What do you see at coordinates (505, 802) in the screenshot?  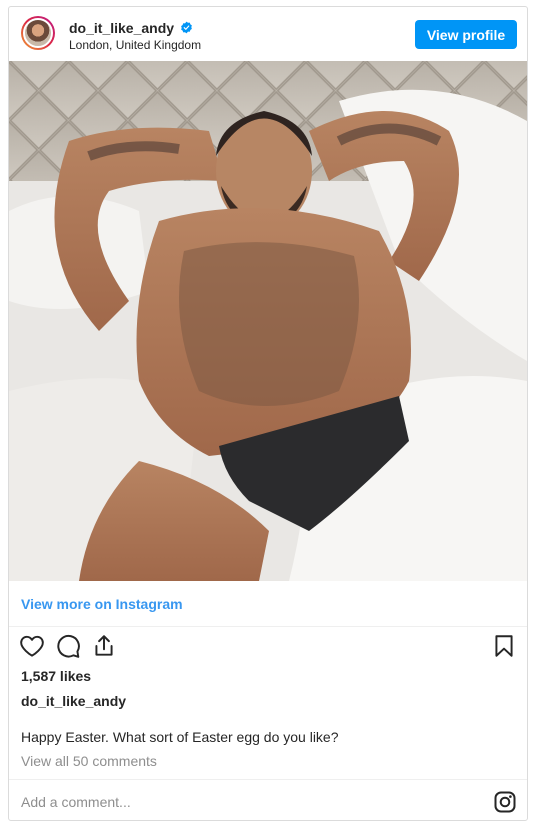 I see `instagram-icon` at bounding box center [505, 802].